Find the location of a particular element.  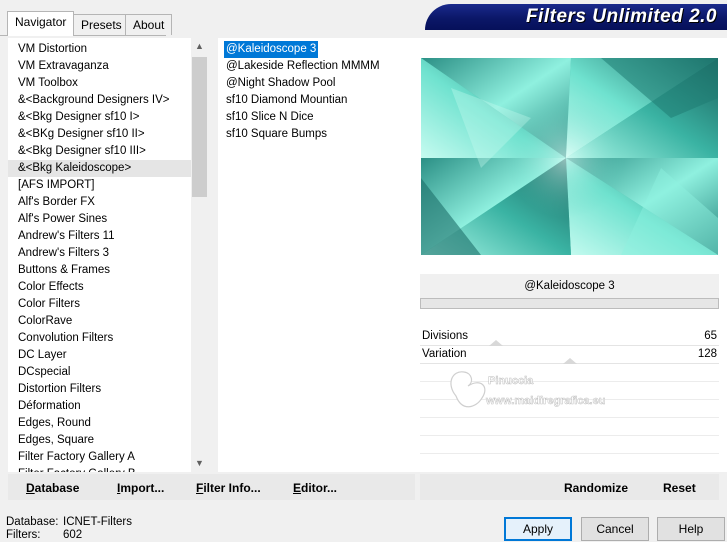

category-item: &<Bkg Designer sf10 III> is located at coordinates (100, 151).